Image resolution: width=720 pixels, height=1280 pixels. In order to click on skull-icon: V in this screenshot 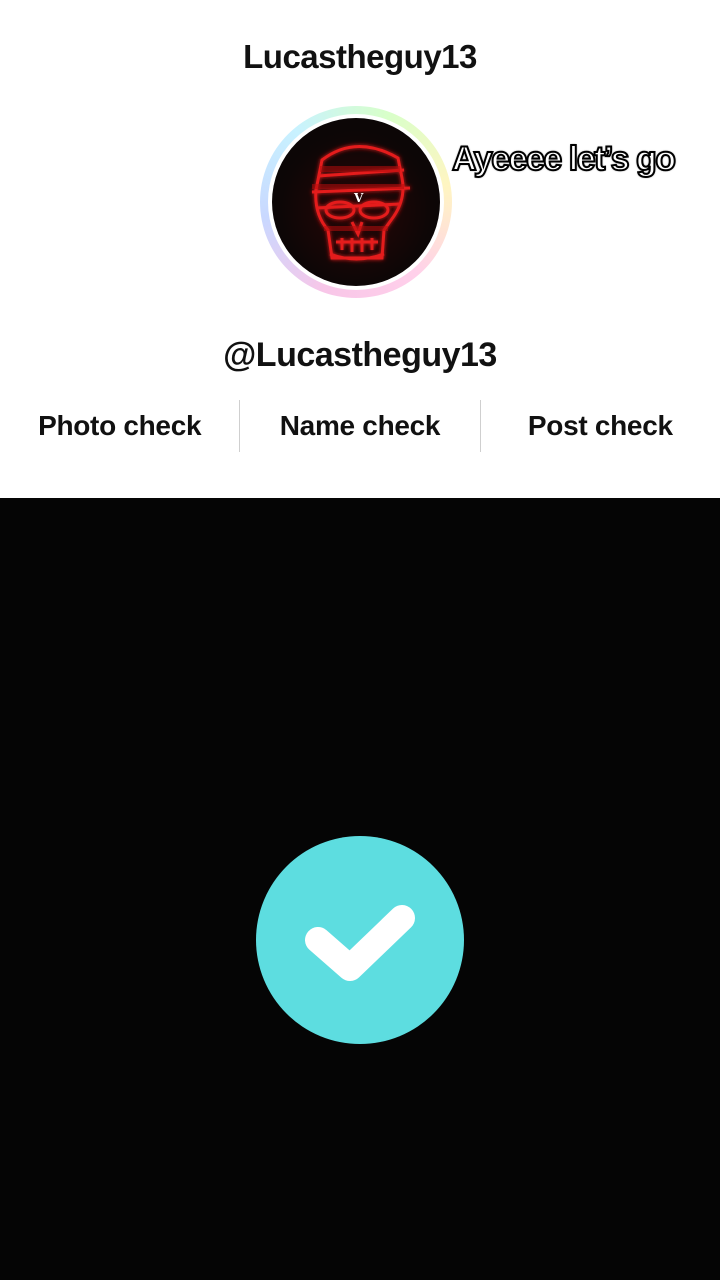, I will do `click(361, 203)`.